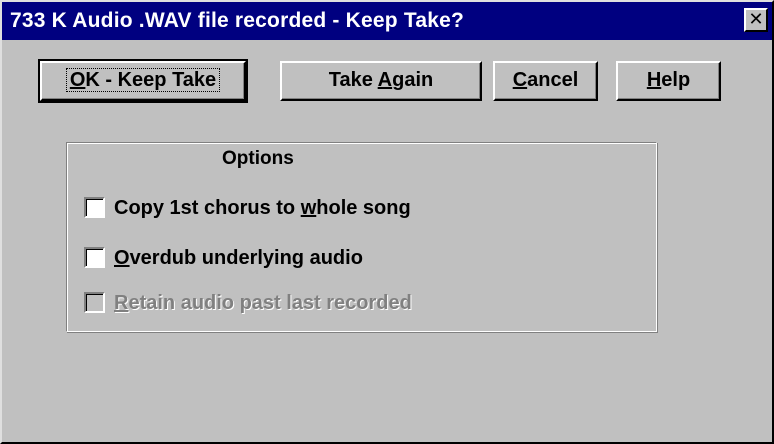 The height and width of the screenshot is (444, 774). What do you see at coordinates (262, 208) in the screenshot?
I see `copy-chorus-label: Copy 1st chorus to whole song` at bounding box center [262, 208].